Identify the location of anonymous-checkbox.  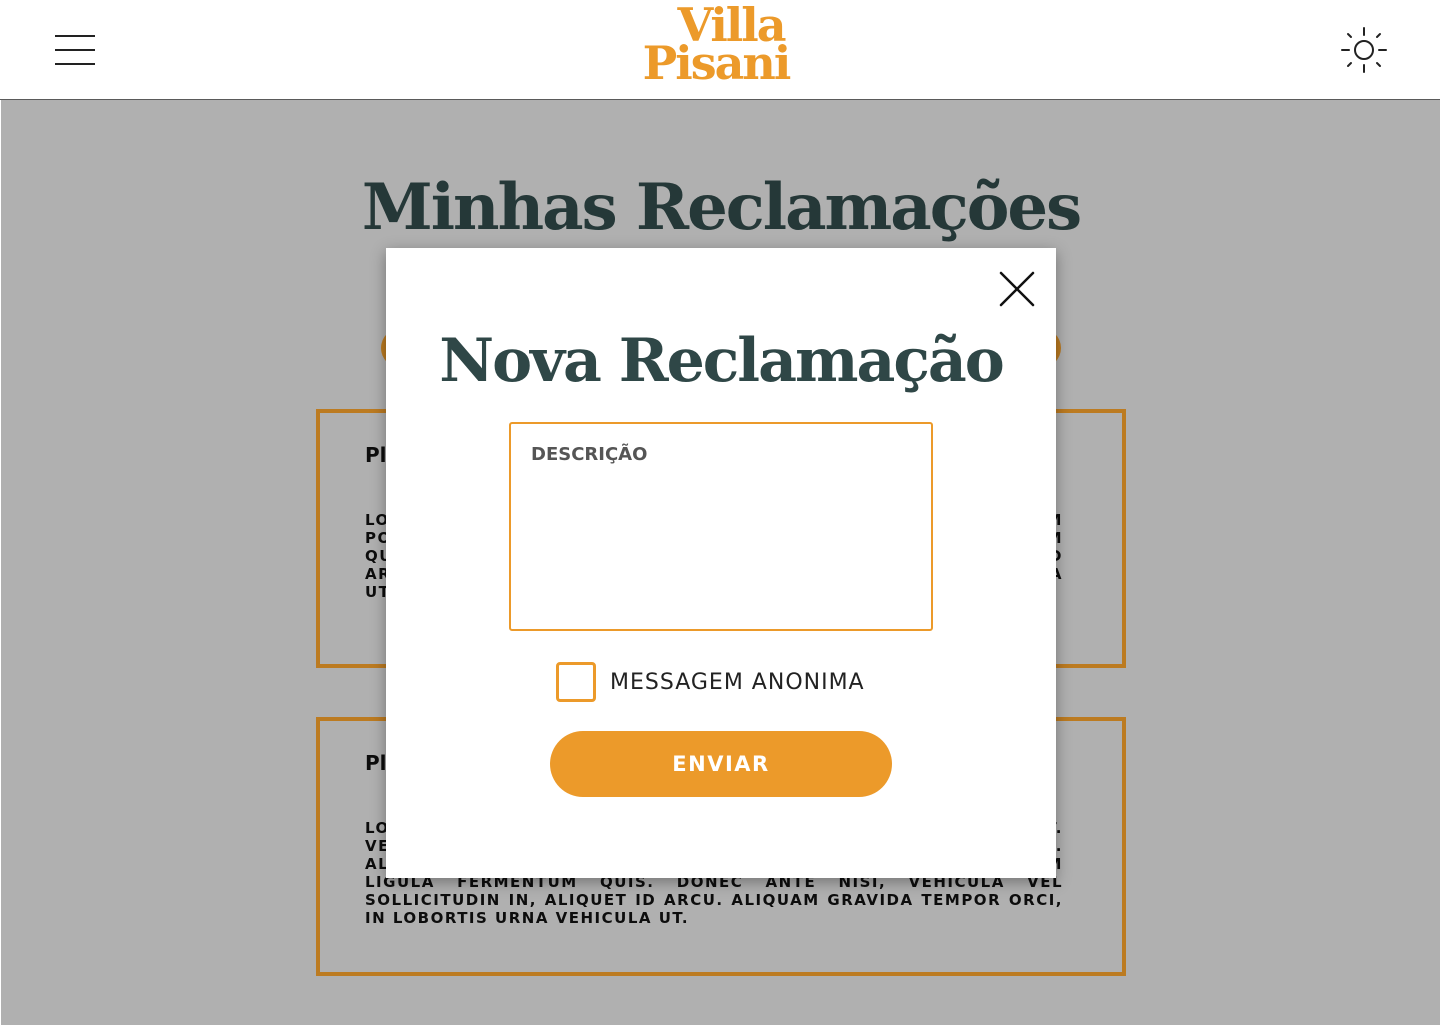
(576, 682).